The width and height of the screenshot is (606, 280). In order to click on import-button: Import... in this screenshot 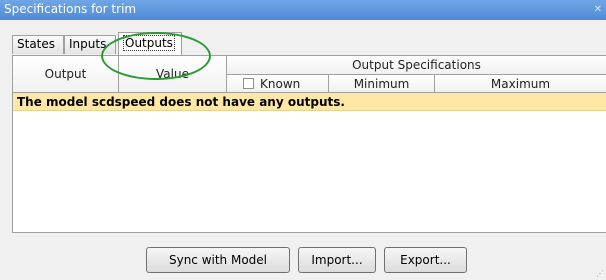, I will do `click(337, 260)`.